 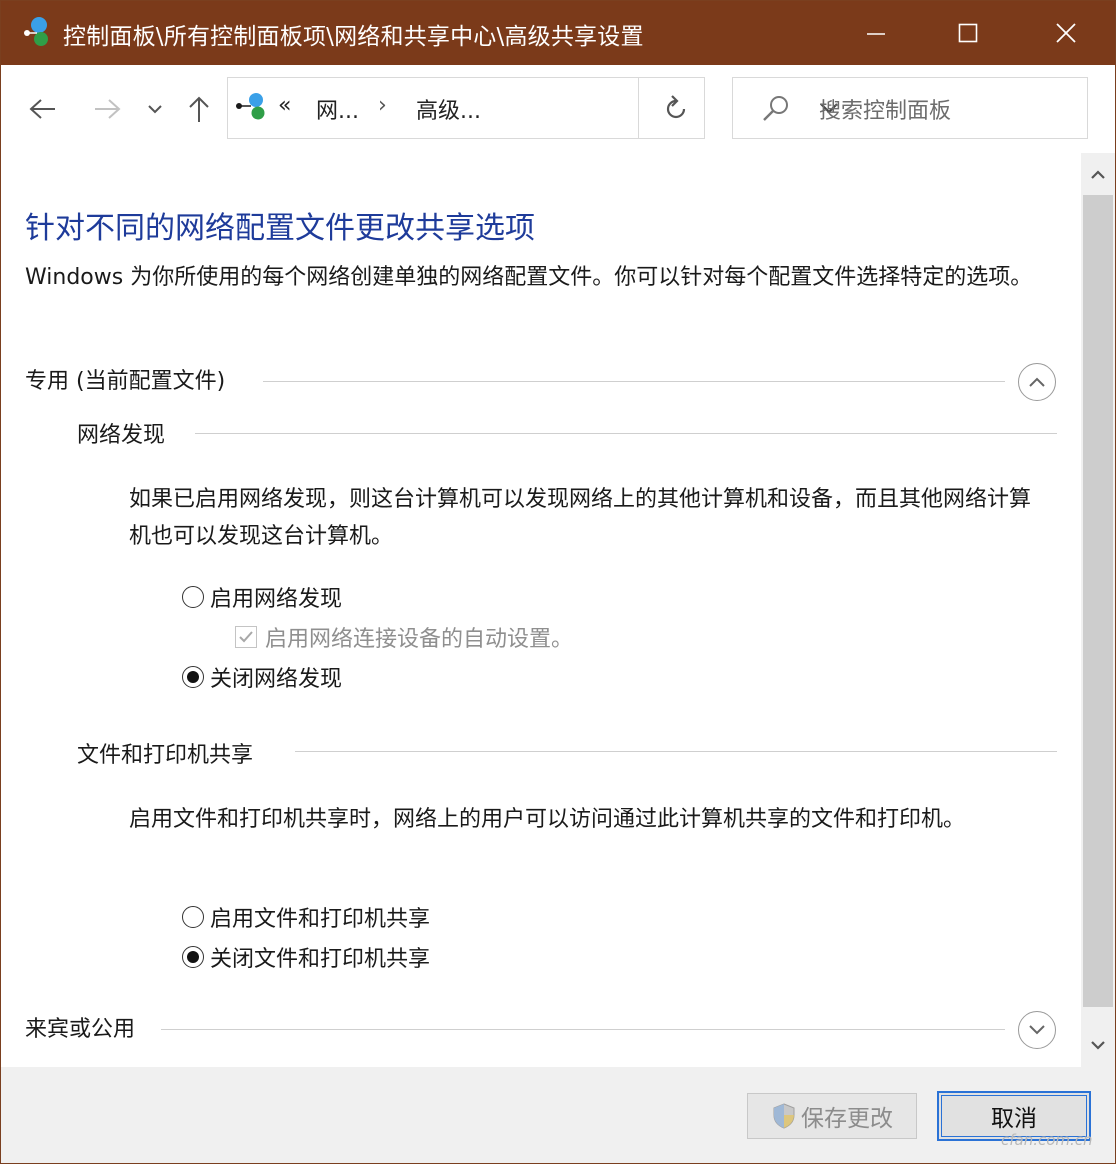 What do you see at coordinates (280, 228) in the screenshot?
I see `page-title: 针对不同的网络配置文件更改共享选项` at bounding box center [280, 228].